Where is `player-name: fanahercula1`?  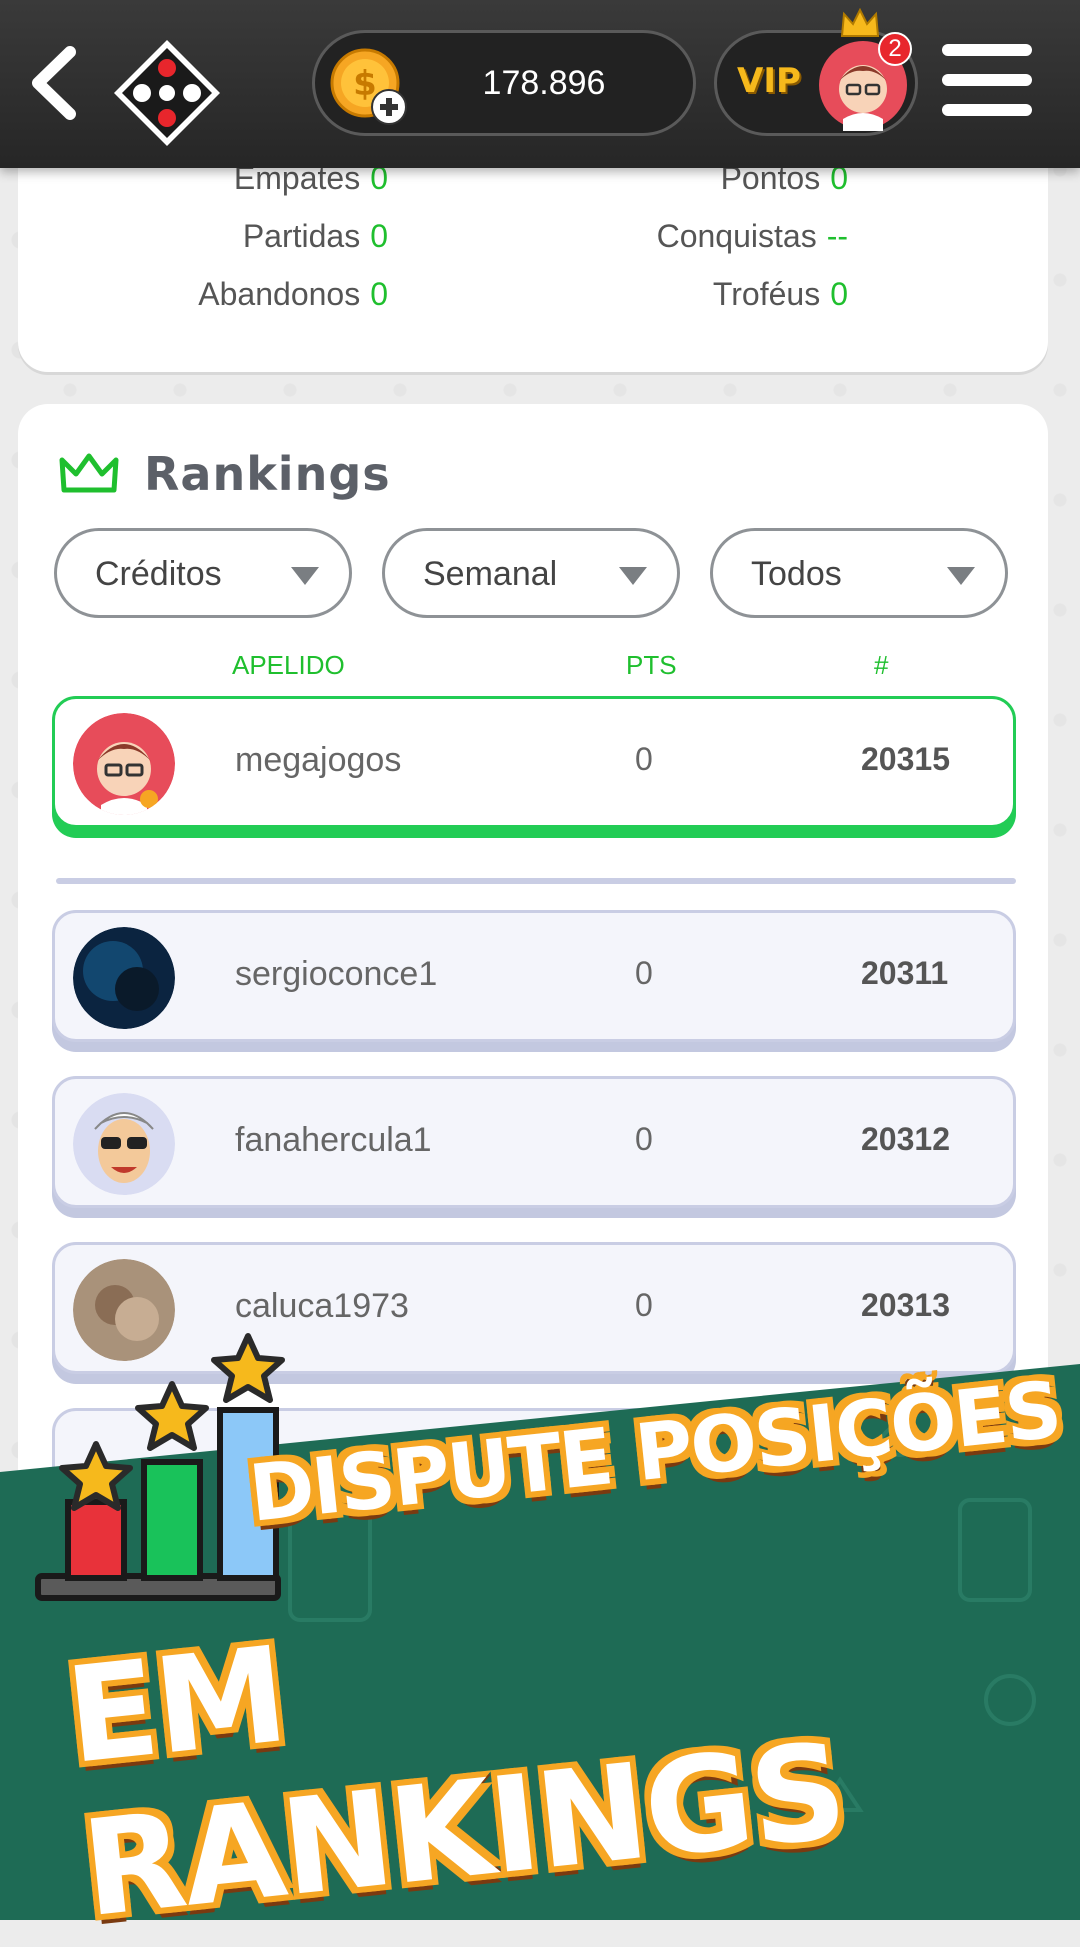 player-name: fanahercula1 is located at coordinates (333, 1140).